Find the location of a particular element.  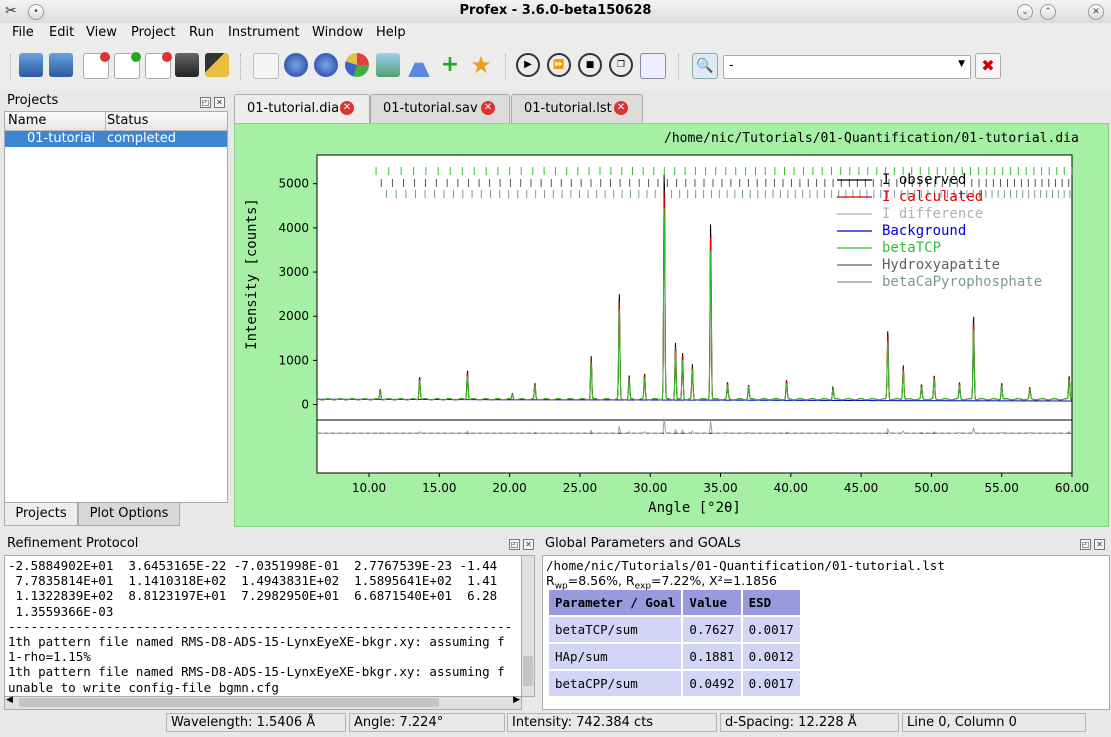

close-window-button: ✕ is located at coordinates (1096, 12).